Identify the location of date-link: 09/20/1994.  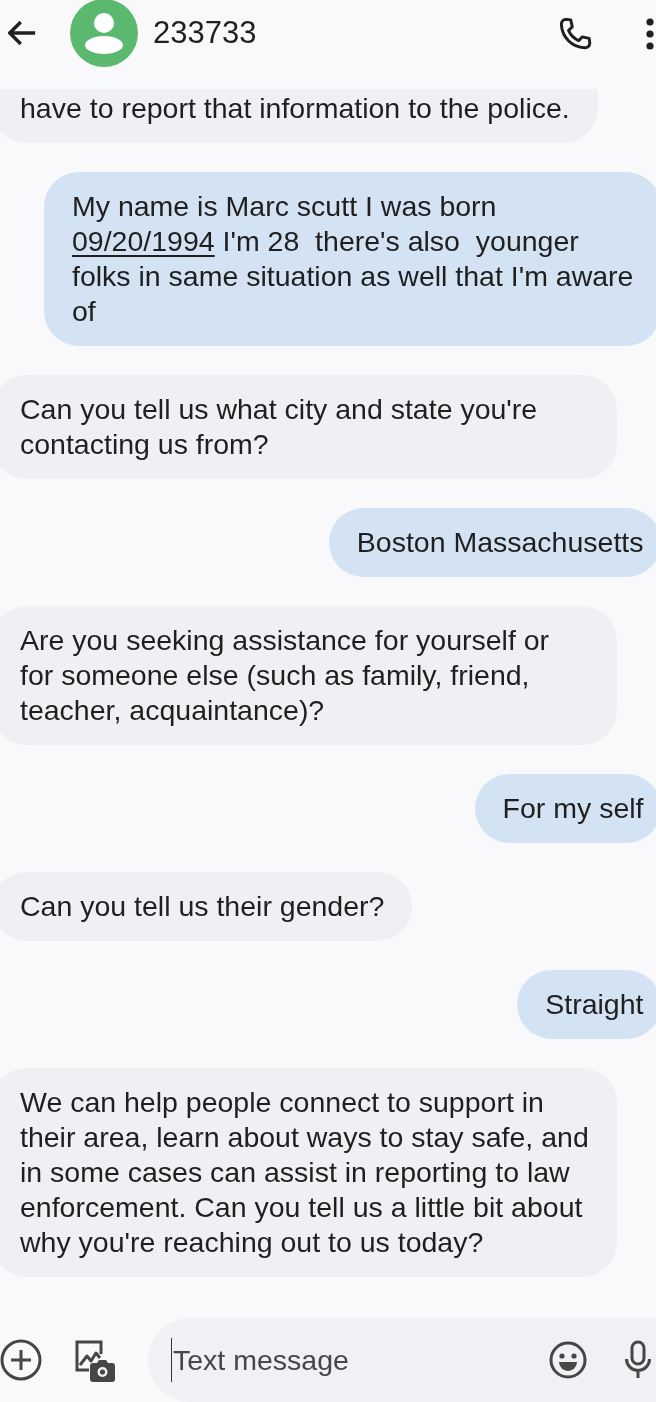
(143, 241).